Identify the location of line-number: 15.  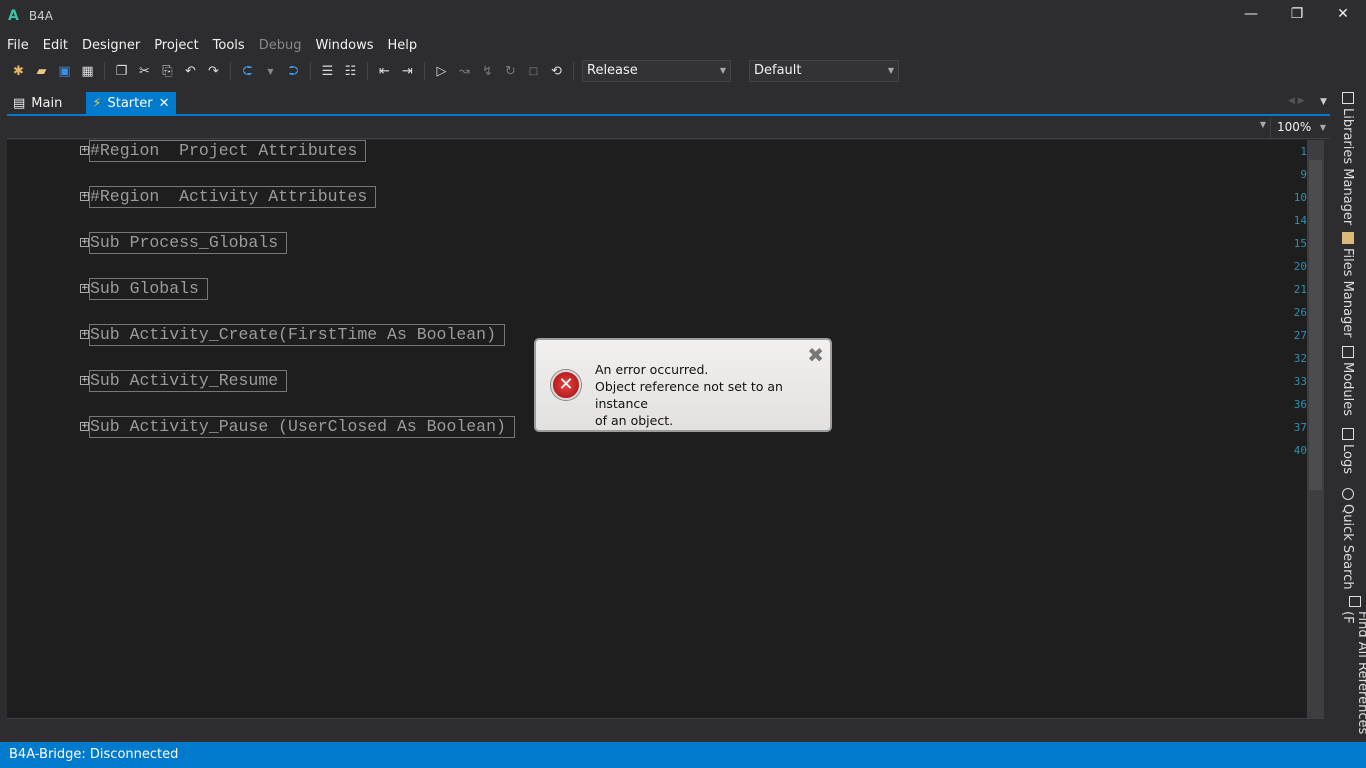
(1300, 243).